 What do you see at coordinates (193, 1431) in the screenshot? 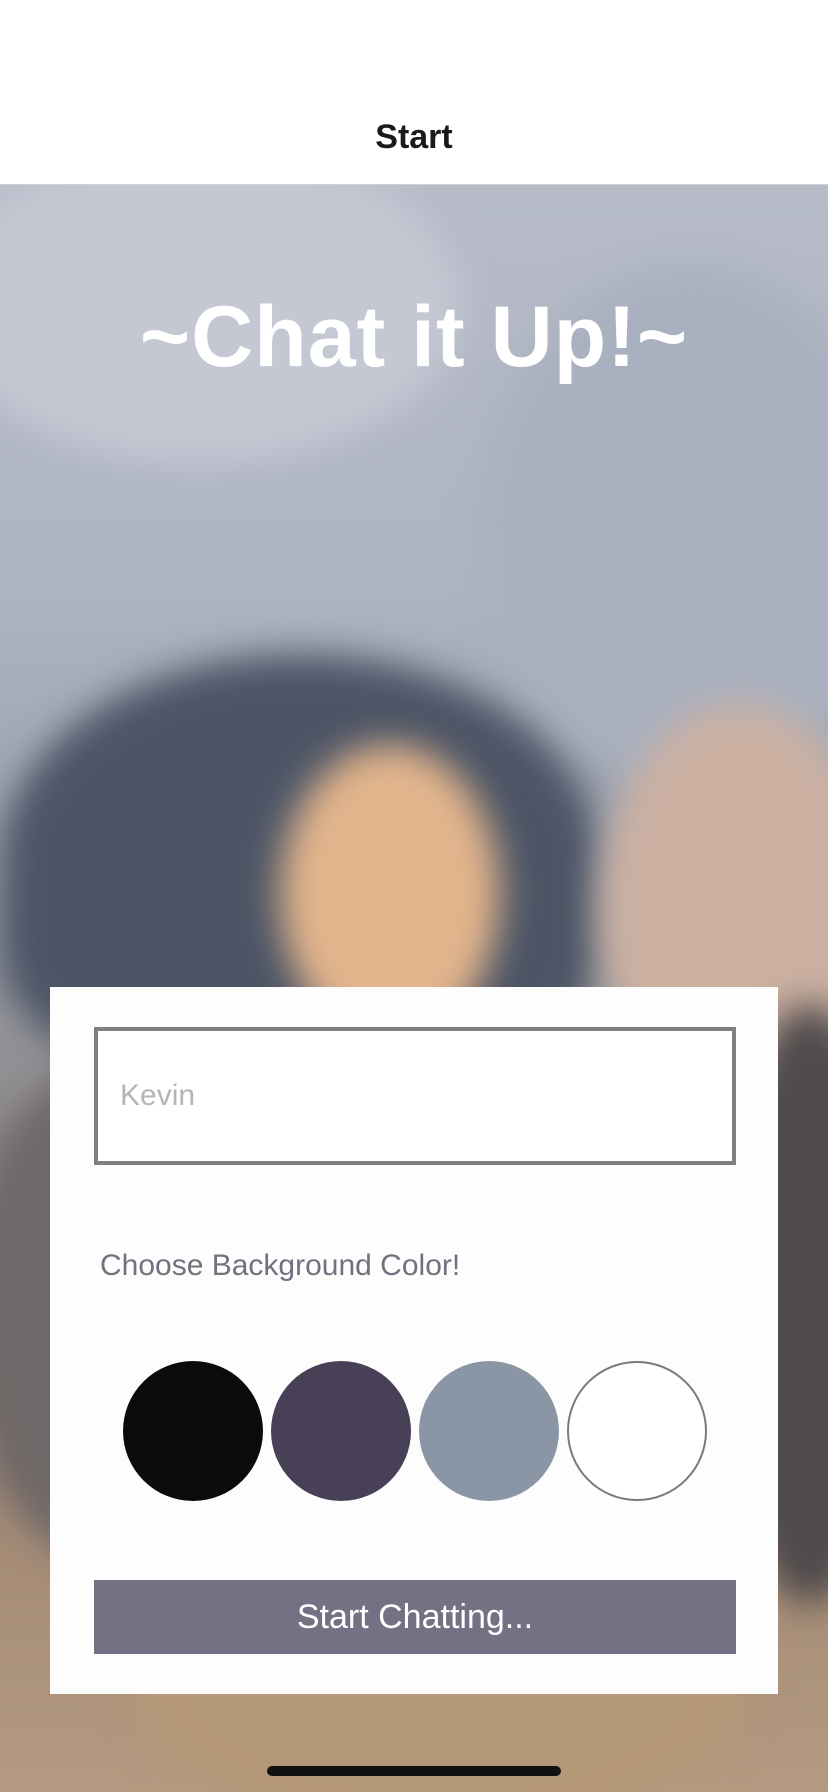
I see `color-swatch-black` at bounding box center [193, 1431].